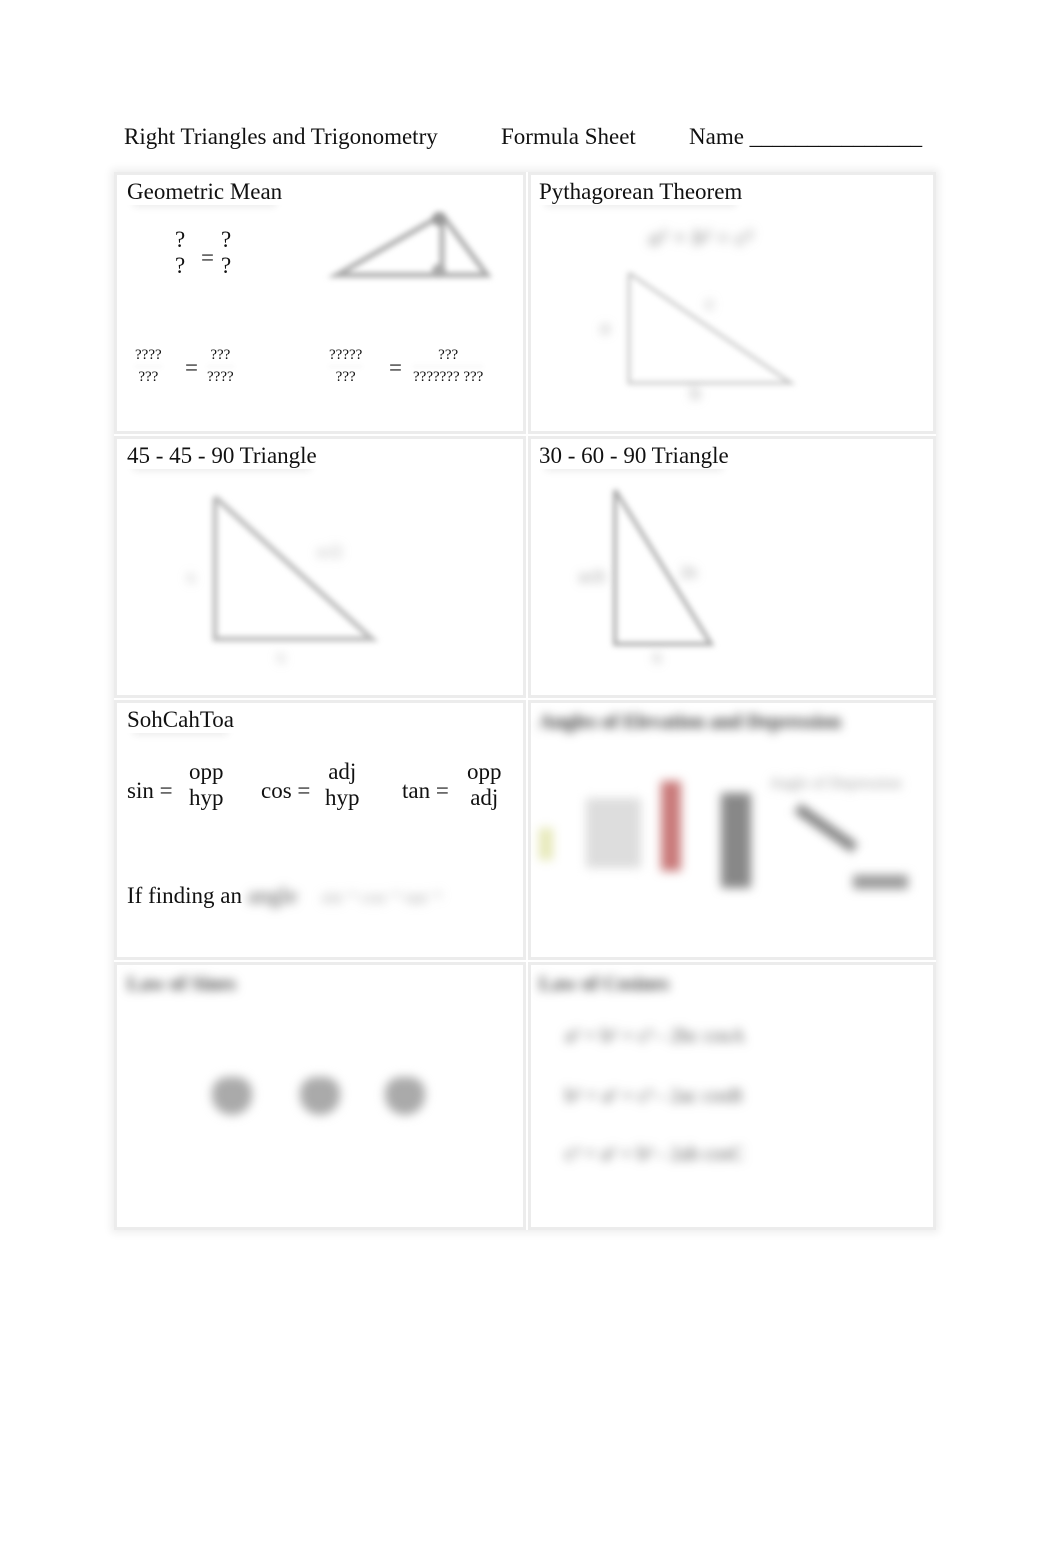 This screenshot has height=1561, width=1062. What do you see at coordinates (695, 393) in the screenshot?
I see `side-b-label: b` at bounding box center [695, 393].